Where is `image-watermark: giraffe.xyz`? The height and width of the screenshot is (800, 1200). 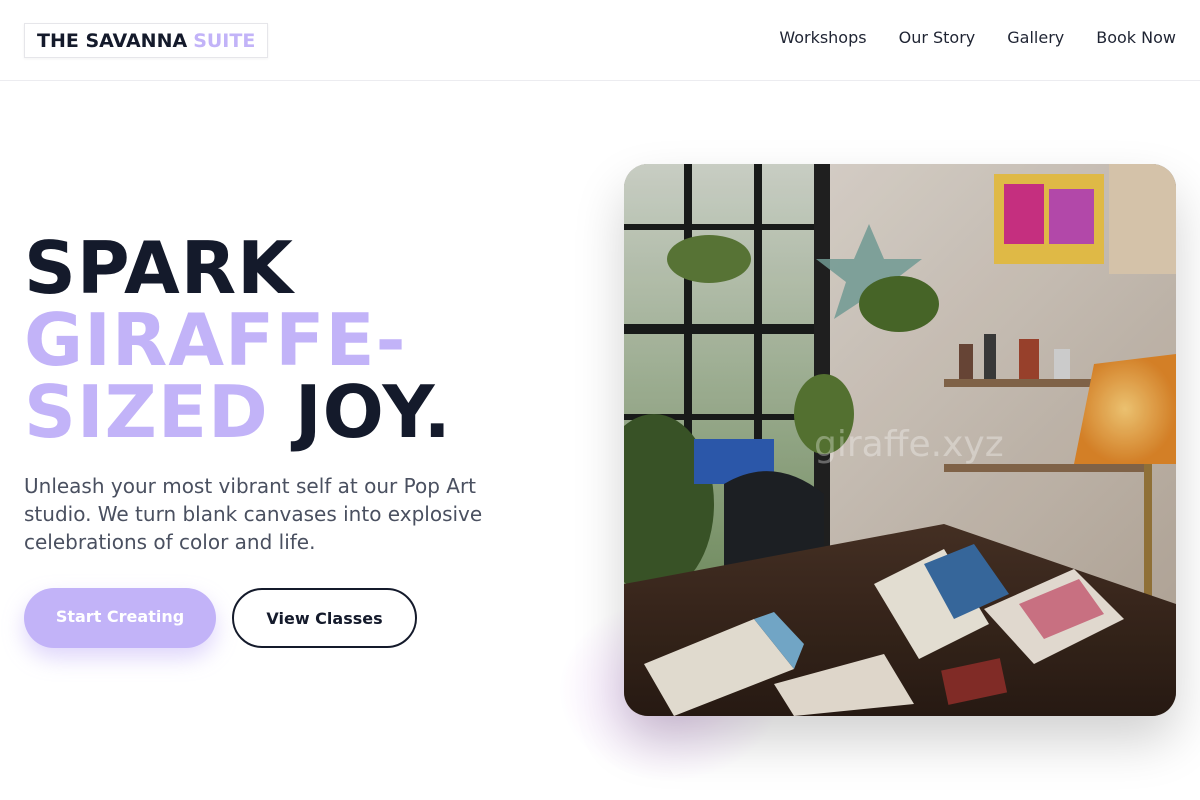 image-watermark: giraffe.xyz is located at coordinates (909, 444).